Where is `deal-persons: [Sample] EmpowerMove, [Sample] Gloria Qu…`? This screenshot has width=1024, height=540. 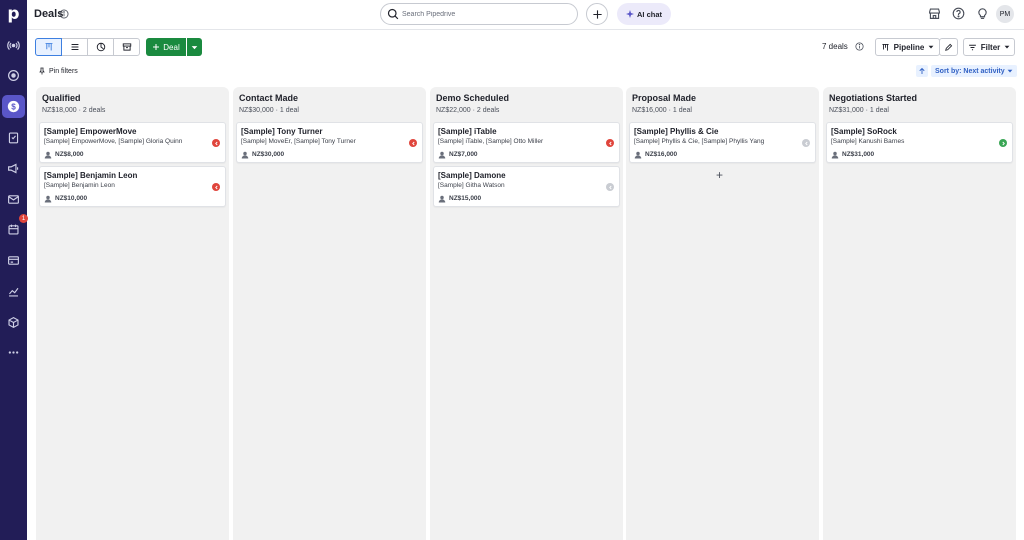
deal-persons: [Sample] EmpowerMove, [Sample] Gloria Qu… is located at coordinates (113, 141).